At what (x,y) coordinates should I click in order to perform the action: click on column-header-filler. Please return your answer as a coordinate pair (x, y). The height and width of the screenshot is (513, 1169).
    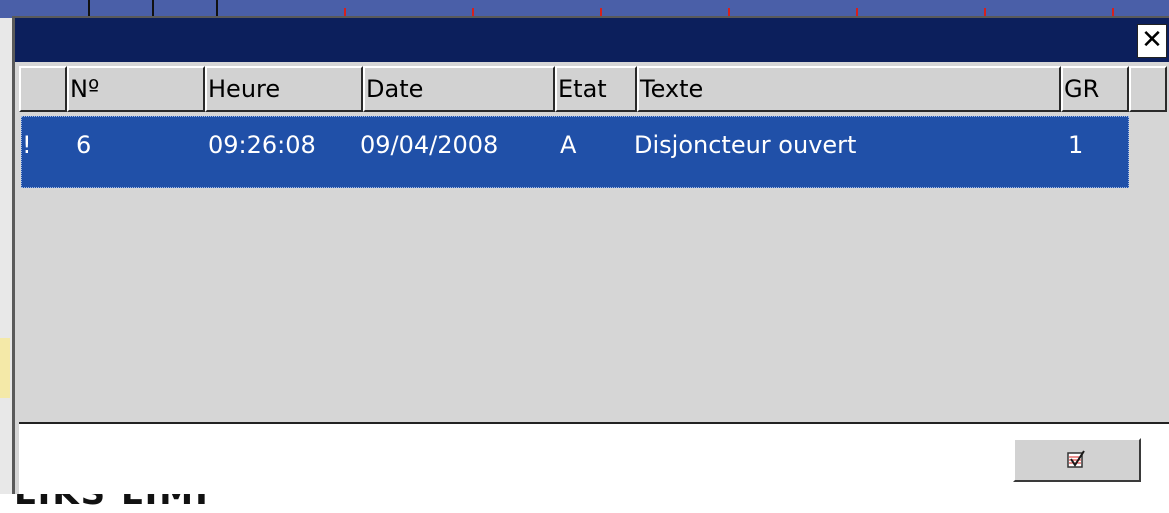
    Looking at the image, I should click on (1148, 89).